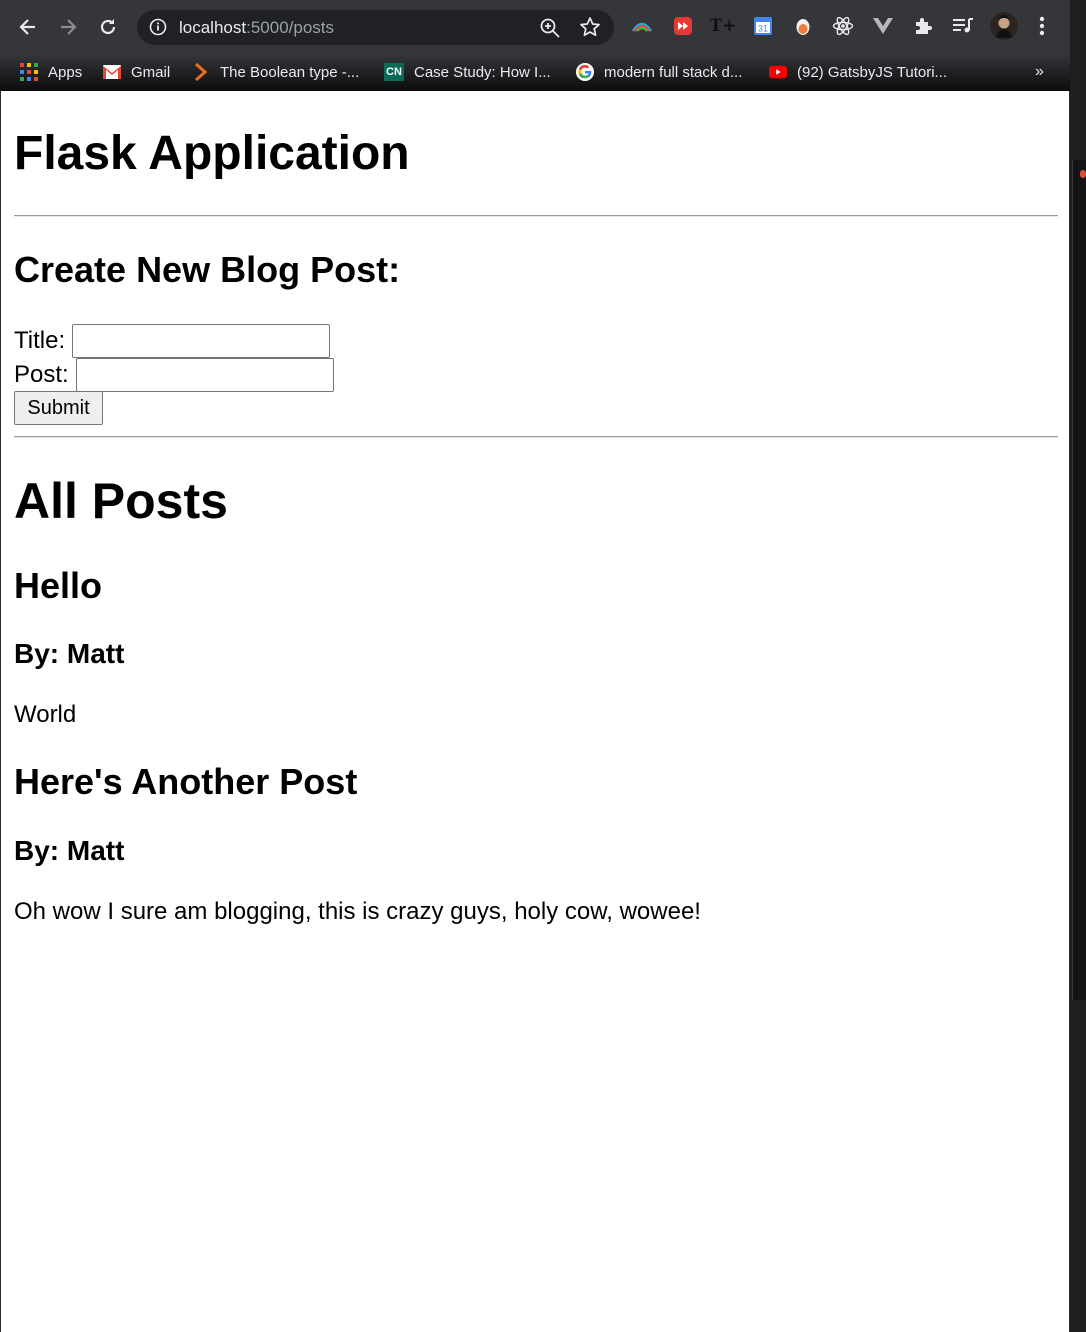 This screenshot has height=1332, width=1086. I want to click on post-input, so click(204, 375).